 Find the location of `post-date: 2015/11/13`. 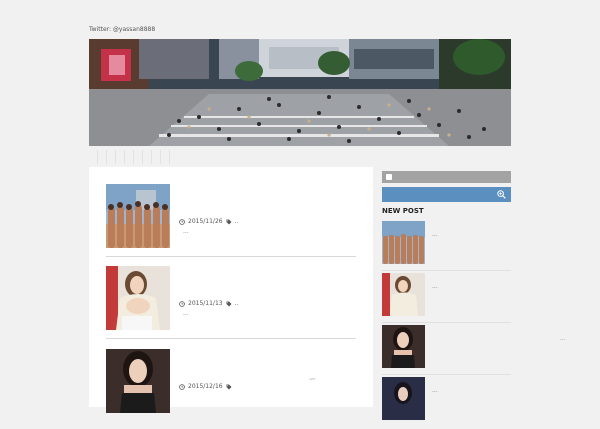

post-date: 2015/11/13 is located at coordinates (205, 303).